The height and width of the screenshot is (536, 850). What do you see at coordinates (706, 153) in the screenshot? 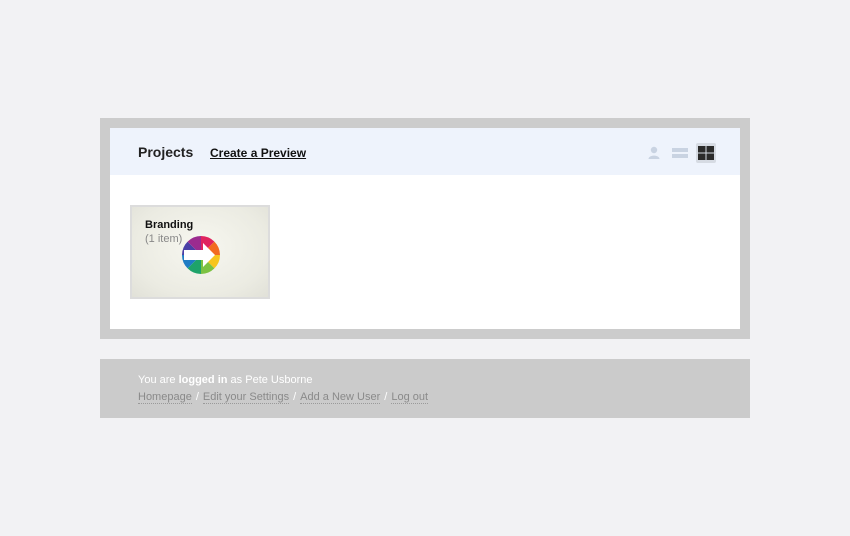
I see `grid-view-icon` at bounding box center [706, 153].